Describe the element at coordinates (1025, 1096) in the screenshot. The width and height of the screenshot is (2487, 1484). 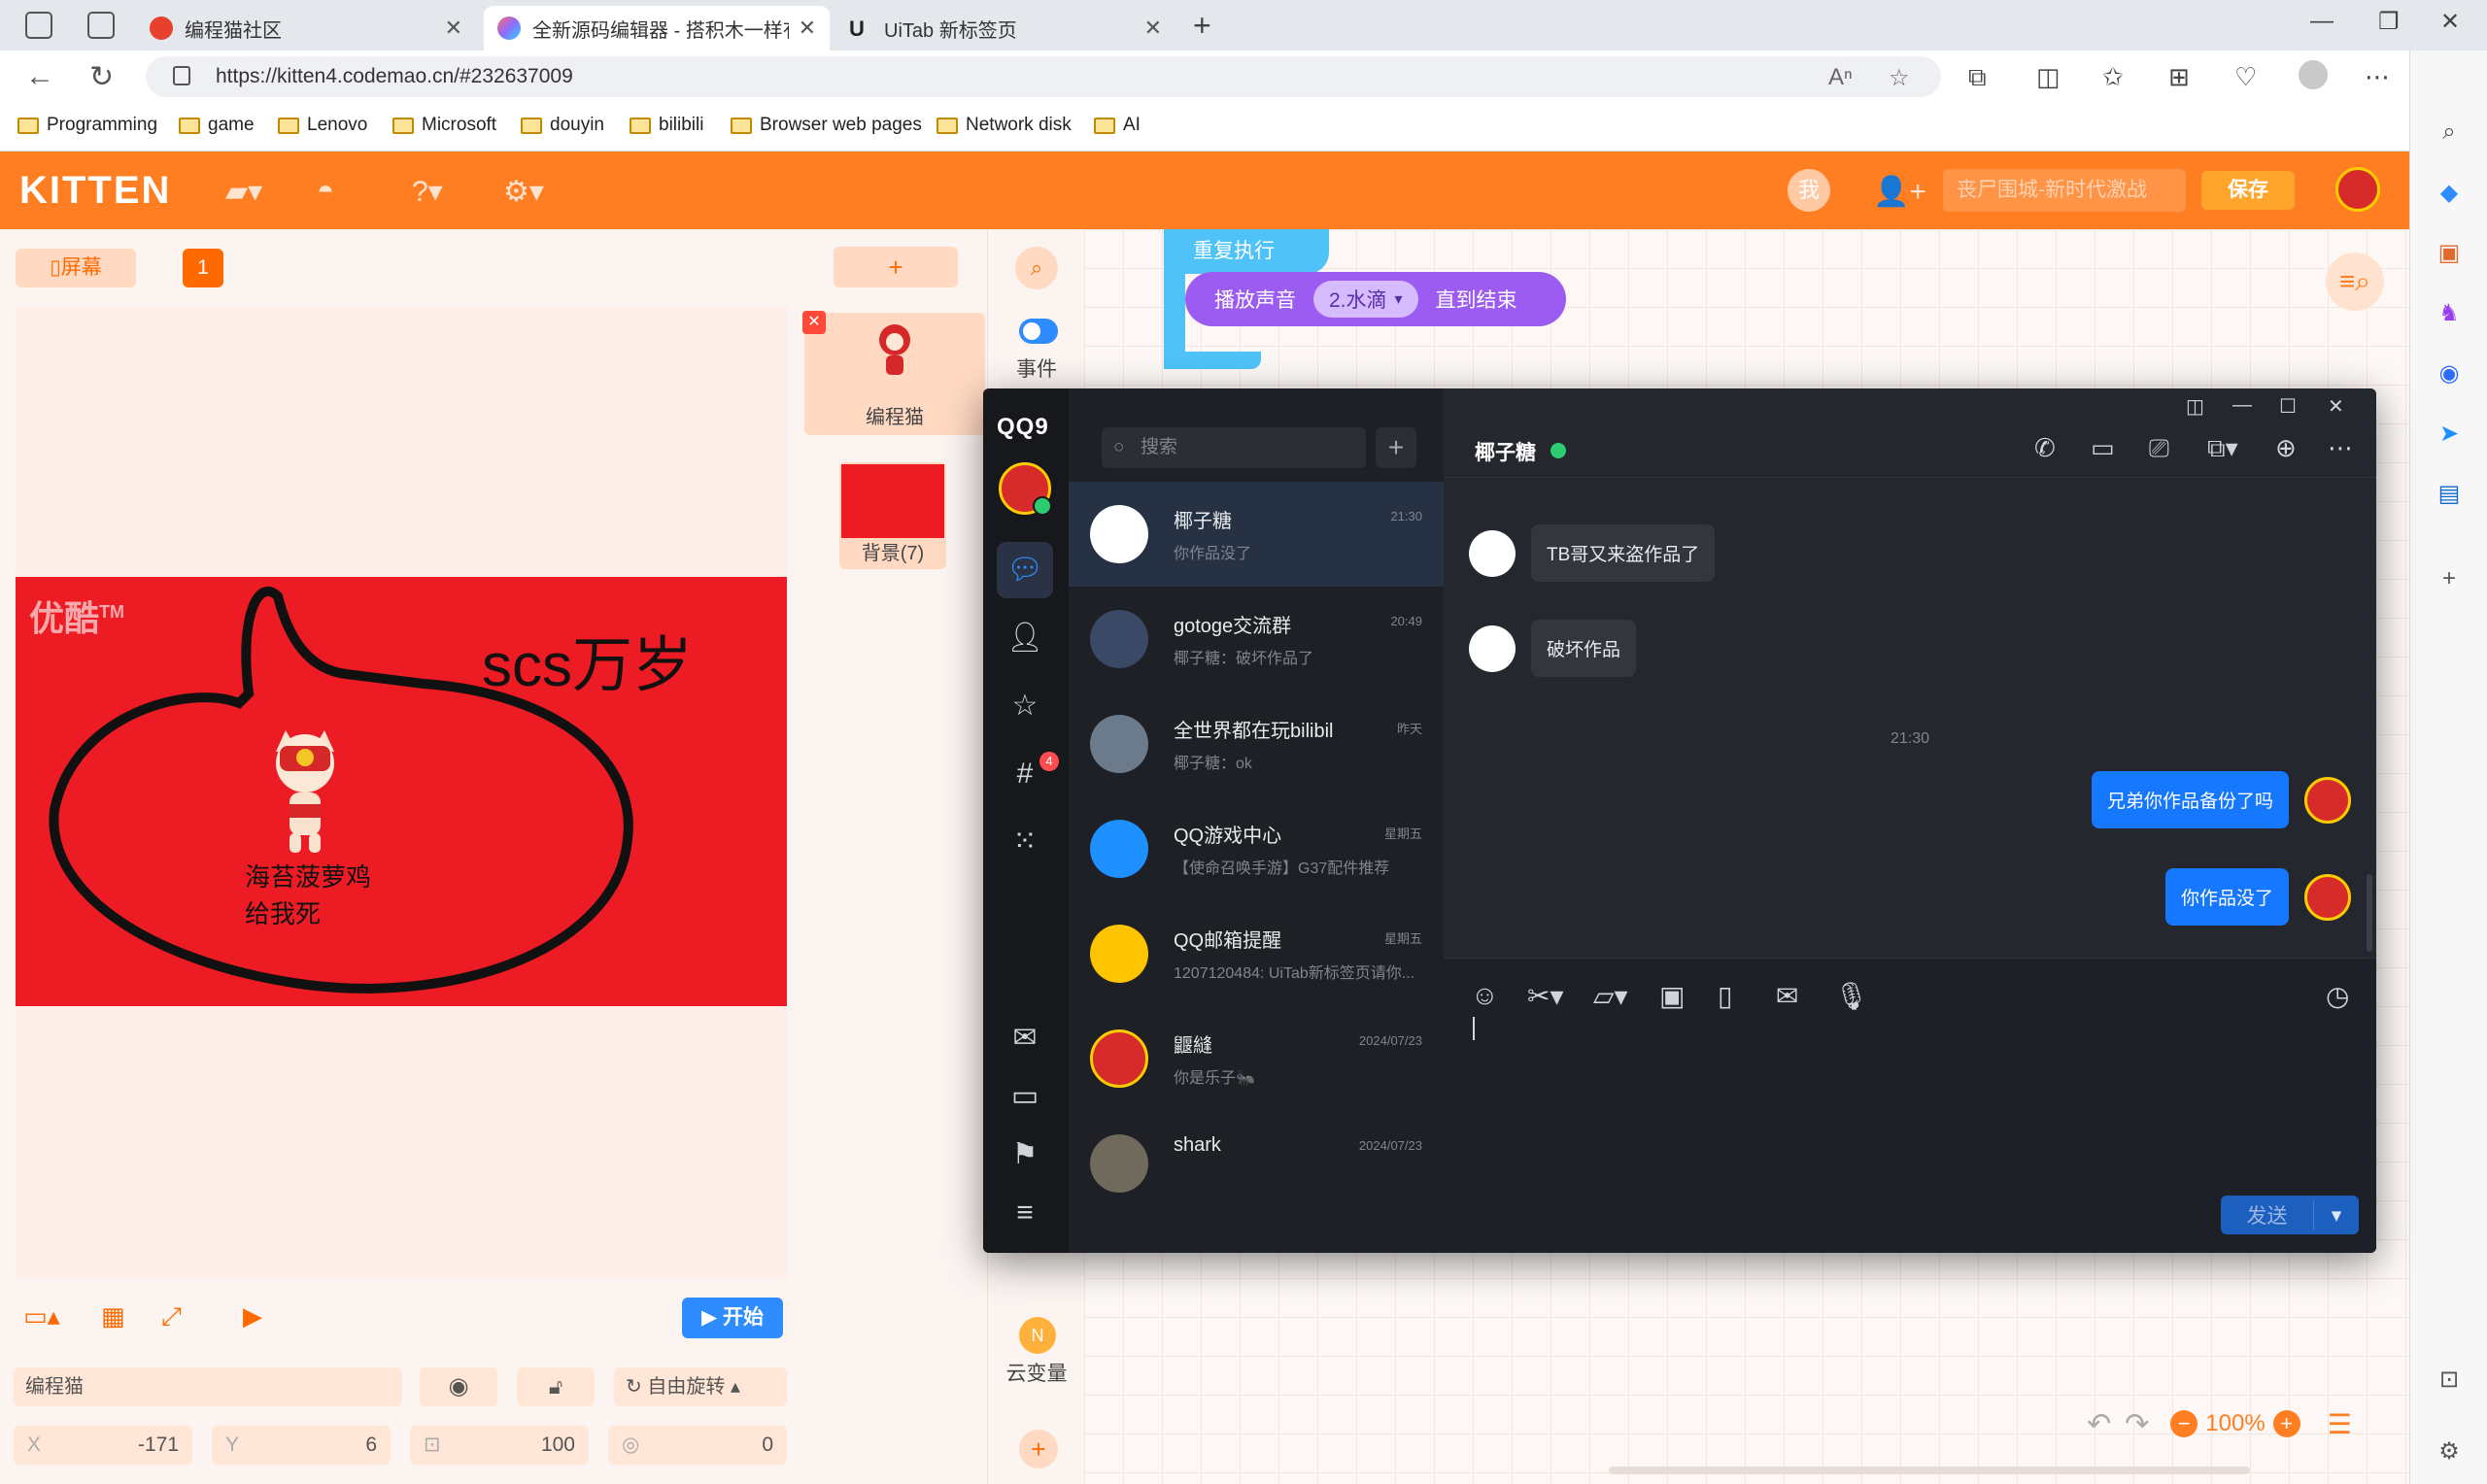
I see `folder-icon: ▭` at that location.